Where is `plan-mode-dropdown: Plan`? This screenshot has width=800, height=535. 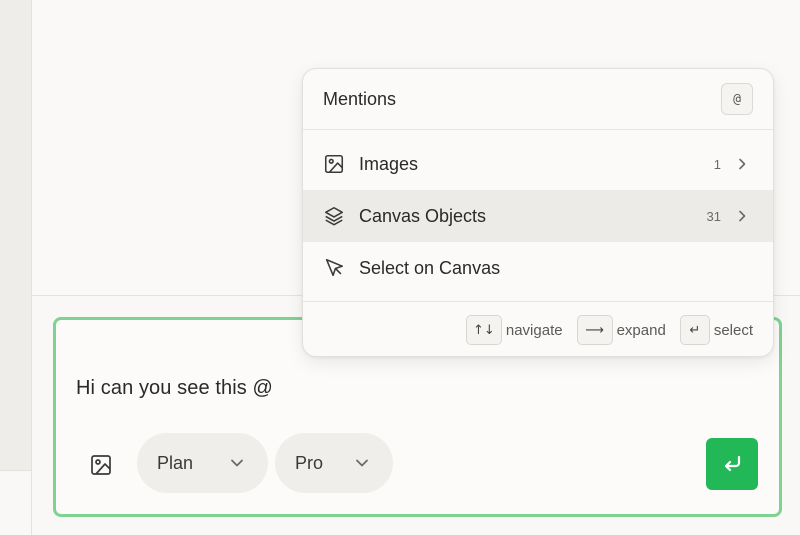 plan-mode-dropdown: Plan is located at coordinates (202, 463).